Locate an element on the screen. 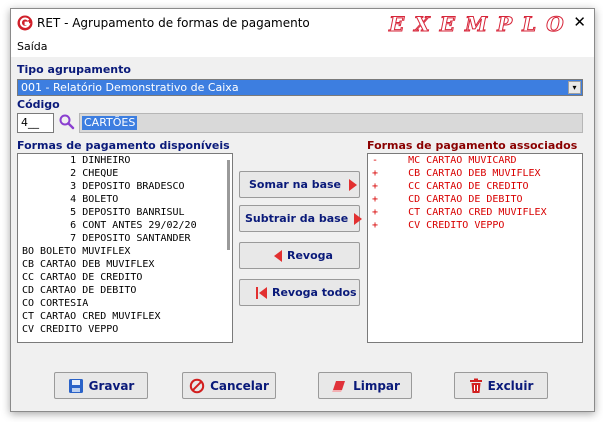 Image resolution: width=603 pixels, height=422 pixels. tipo-agrupamento-label: Tipo agrupamento is located at coordinates (74, 69).